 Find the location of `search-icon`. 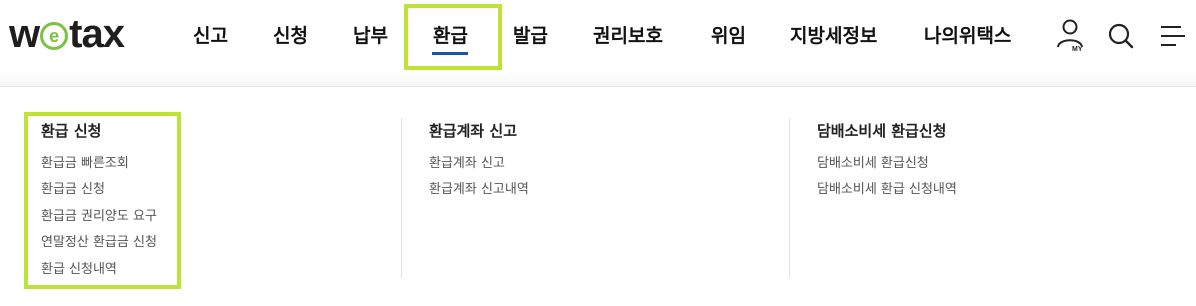

search-icon is located at coordinates (1121, 36).